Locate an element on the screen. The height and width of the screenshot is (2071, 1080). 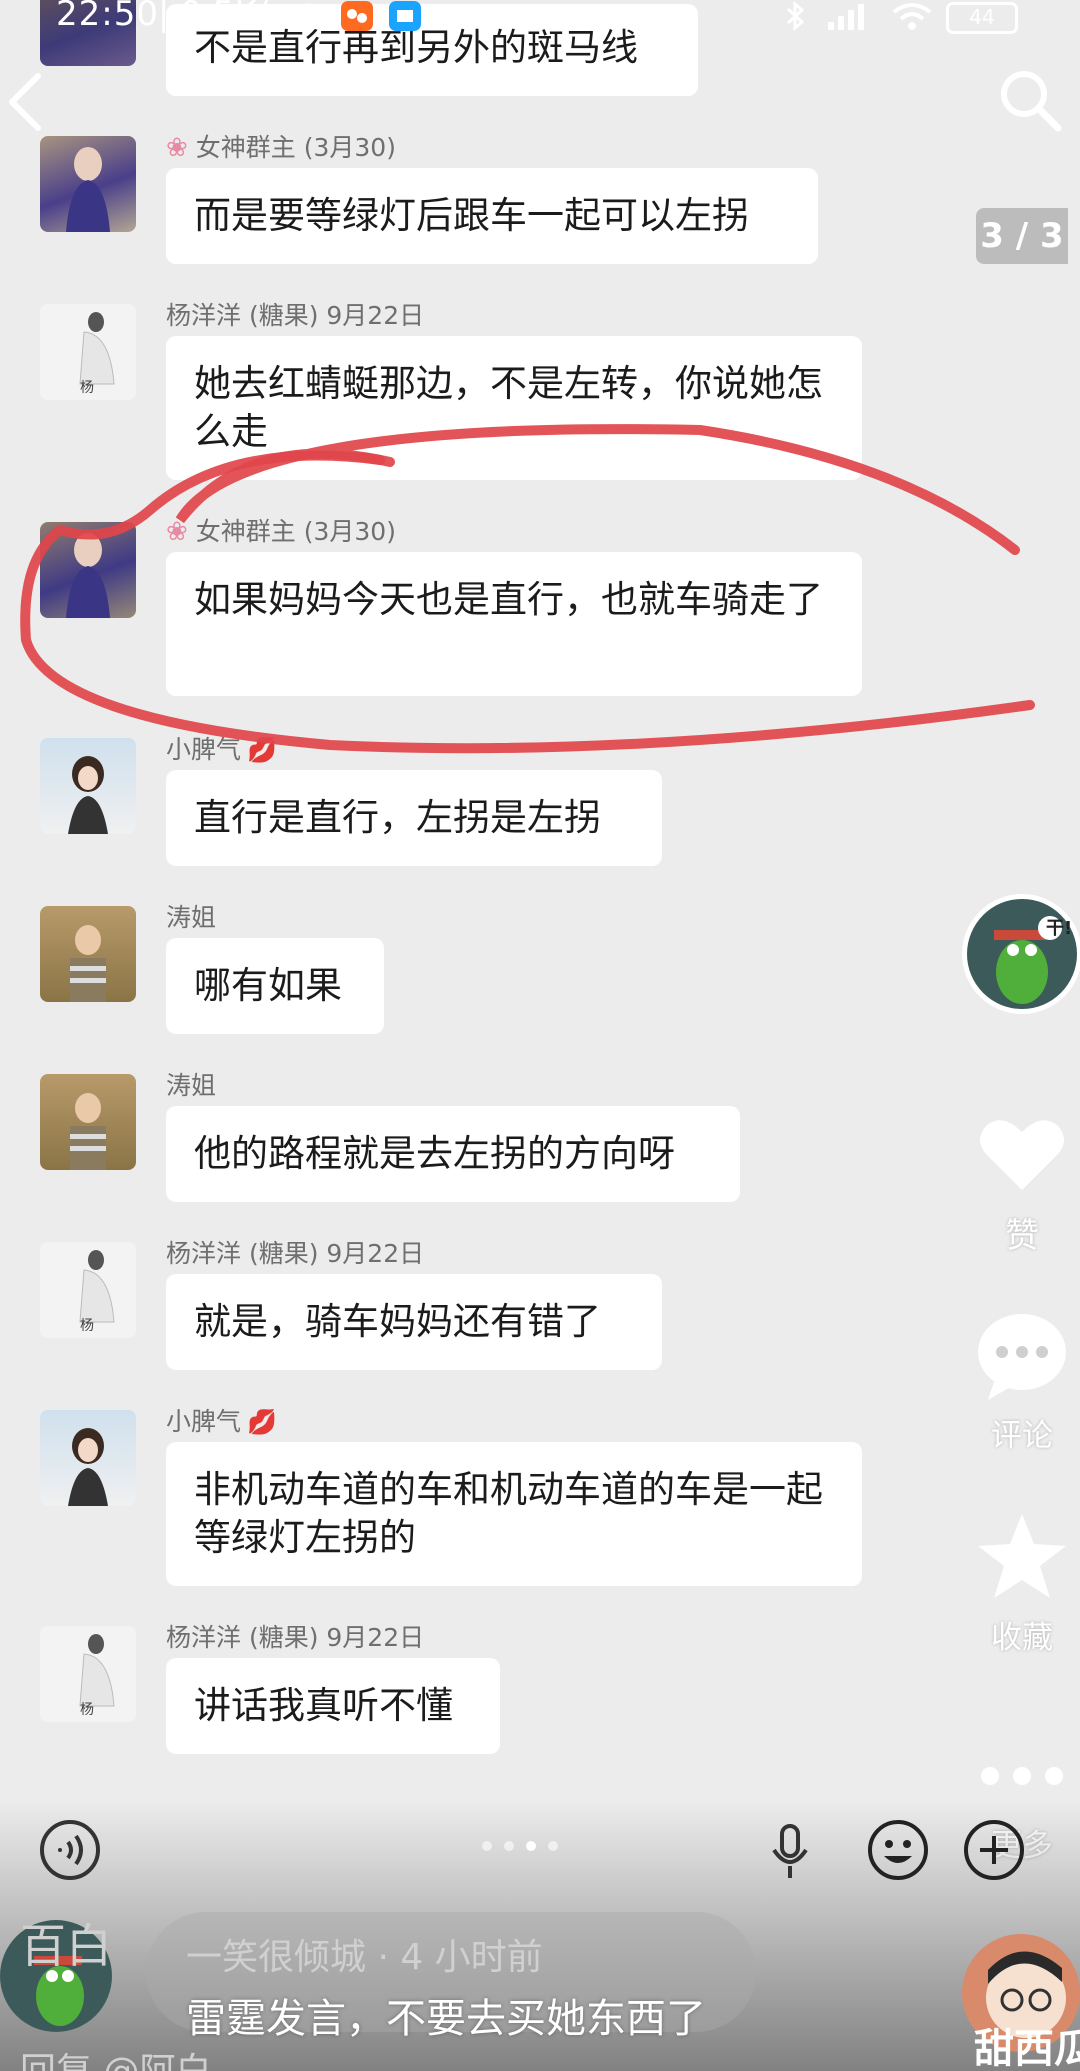
voice-icon is located at coordinates (70, 1850).